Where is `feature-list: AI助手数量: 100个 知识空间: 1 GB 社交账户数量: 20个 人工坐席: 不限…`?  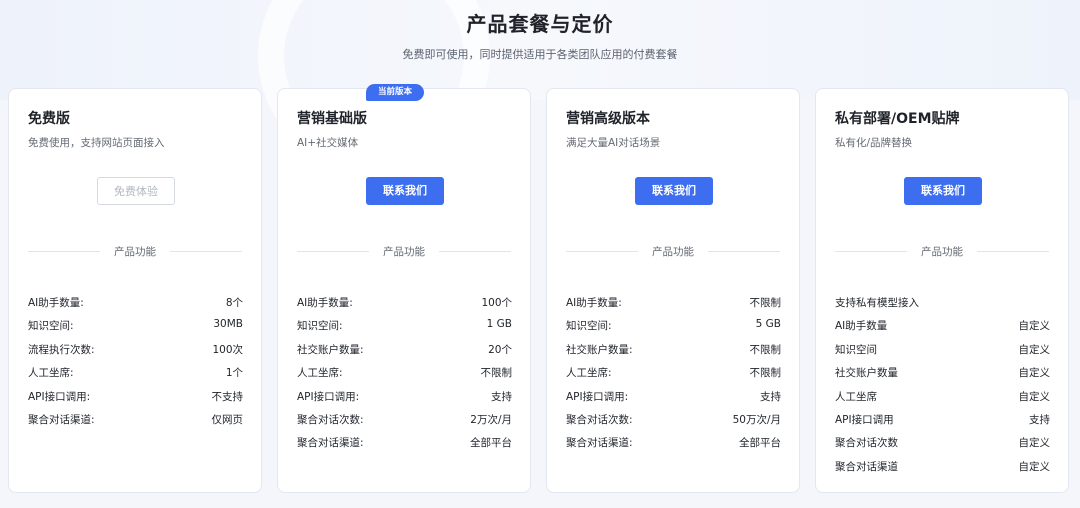 feature-list: AI助手数量: 100个 知识空间: 1 GB 社交账户数量: 20个 人工坐席: 不限… is located at coordinates (404, 377).